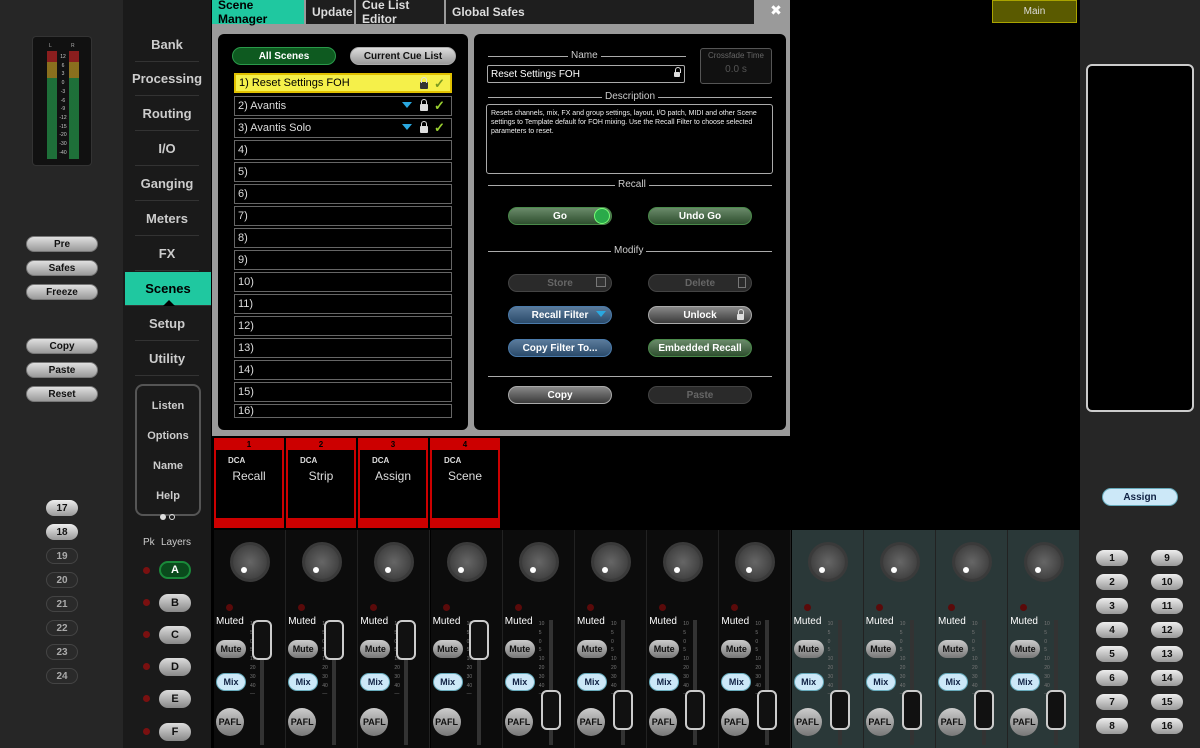 This screenshot has height=748, width=1200. What do you see at coordinates (62, 532) in the screenshot?
I see `bank-18: 18` at bounding box center [62, 532].